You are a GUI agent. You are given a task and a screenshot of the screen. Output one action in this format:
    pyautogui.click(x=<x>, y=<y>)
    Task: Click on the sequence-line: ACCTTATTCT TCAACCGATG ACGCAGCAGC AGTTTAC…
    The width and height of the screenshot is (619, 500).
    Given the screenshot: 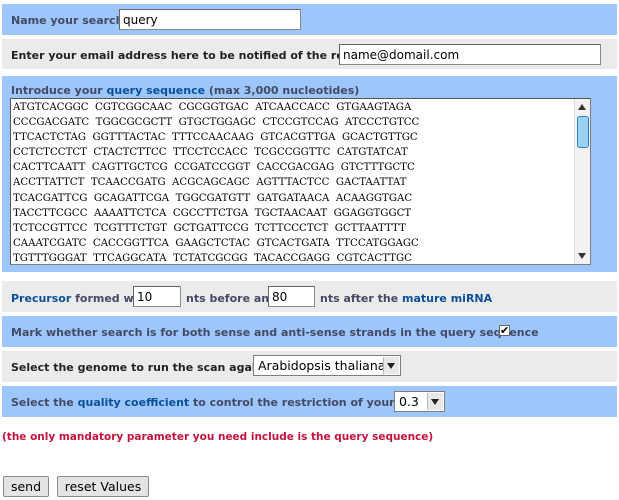 What is the action you would take?
    pyautogui.click(x=210, y=183)
    